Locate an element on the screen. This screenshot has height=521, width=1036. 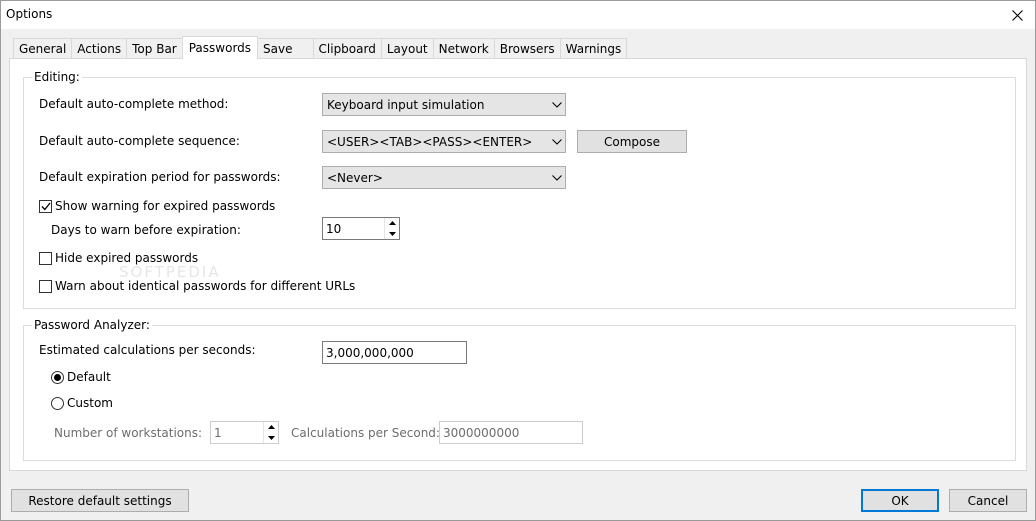
compose-button-label: Compose is located at coordinates (631, 141).